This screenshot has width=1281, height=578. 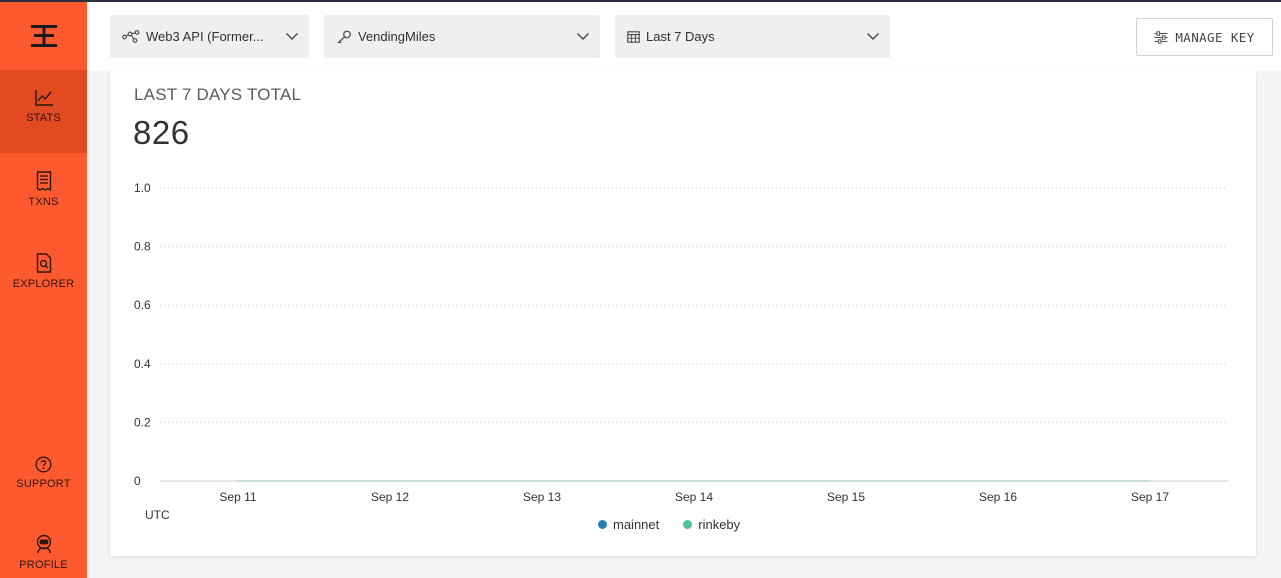 What do you see at coordinates (846, 497) in the screenshot?
I see `x-tick-label: Sep 15` at bounding box center [846, 497].